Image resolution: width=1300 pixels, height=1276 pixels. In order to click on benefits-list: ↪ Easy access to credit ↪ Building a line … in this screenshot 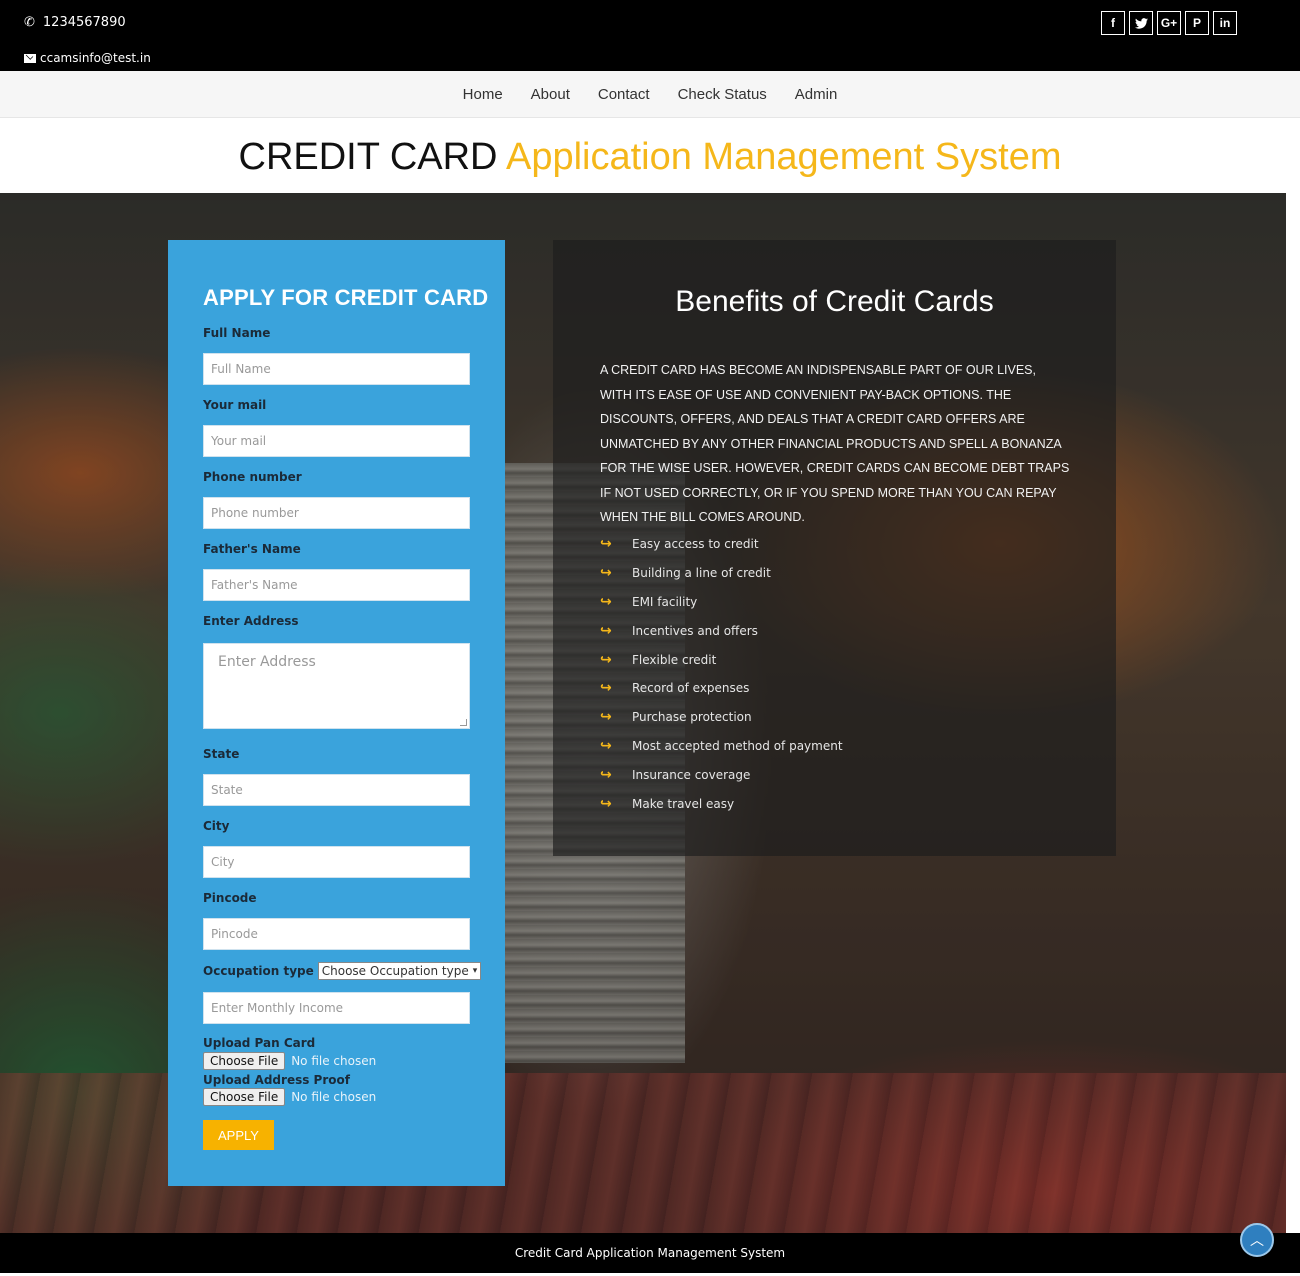, I will do `click(721, 674)`.